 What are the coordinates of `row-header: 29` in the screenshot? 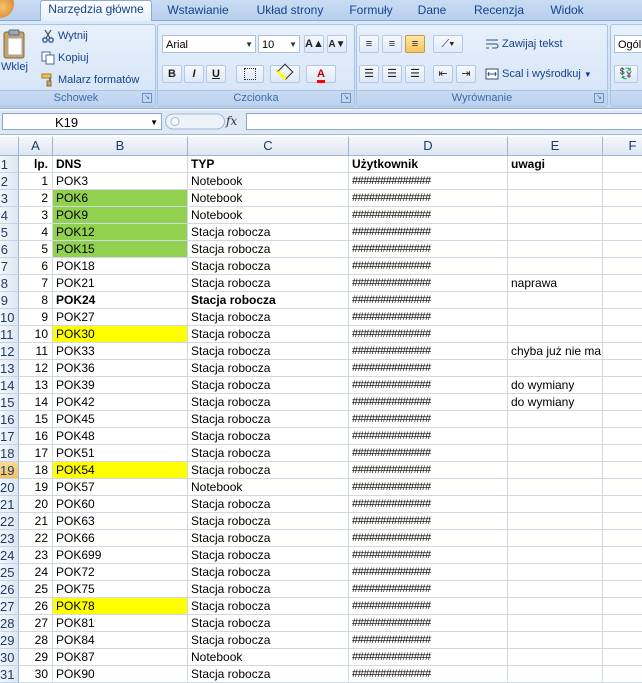 It's located at (9, 640).